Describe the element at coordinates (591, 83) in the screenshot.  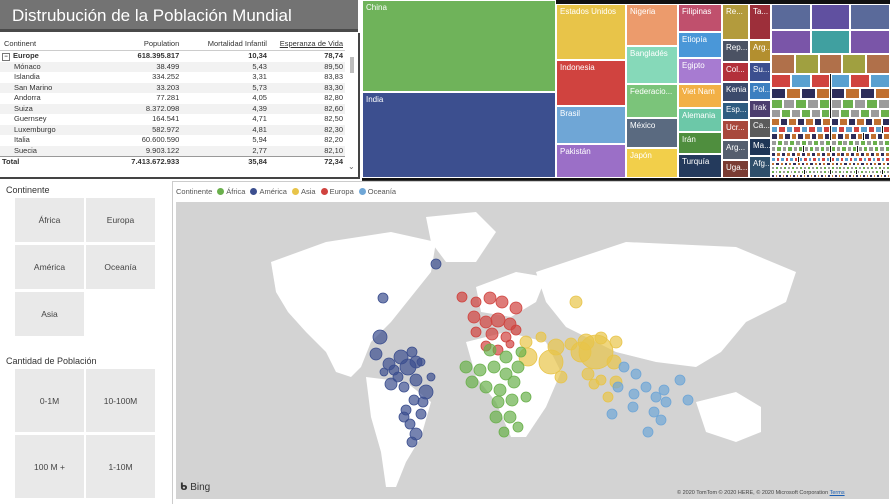
I see `treemap-tile-indonesia: Indonesia` at that location.